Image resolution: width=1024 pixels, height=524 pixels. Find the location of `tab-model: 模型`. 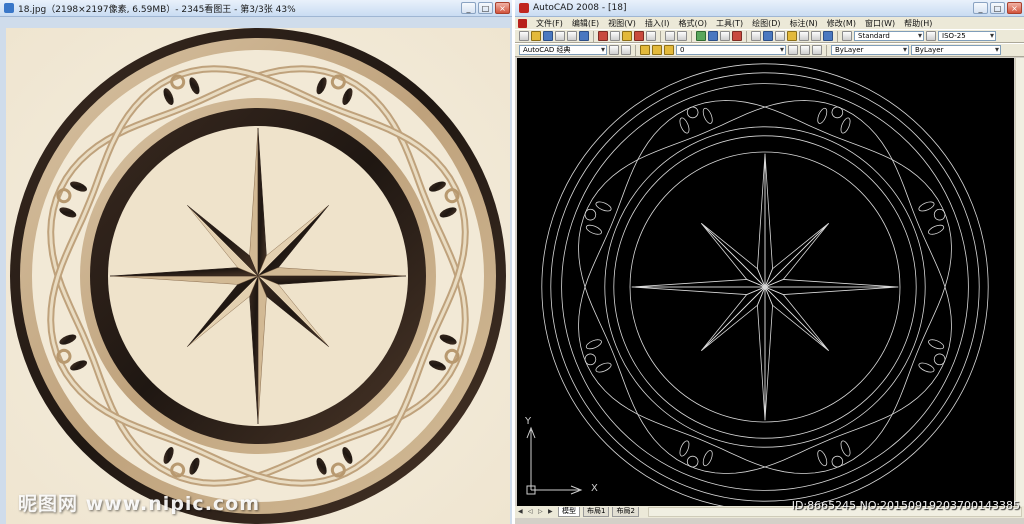

tab-model: 模型 is located at coordinates (569, 512).